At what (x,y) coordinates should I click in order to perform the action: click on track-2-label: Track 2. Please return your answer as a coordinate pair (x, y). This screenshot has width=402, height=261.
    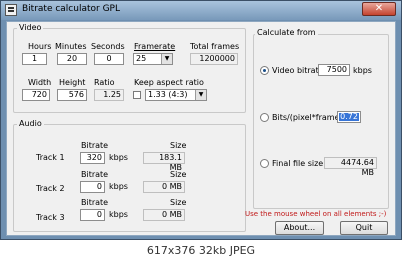
    Looking at the image, I should click on (50, 188).